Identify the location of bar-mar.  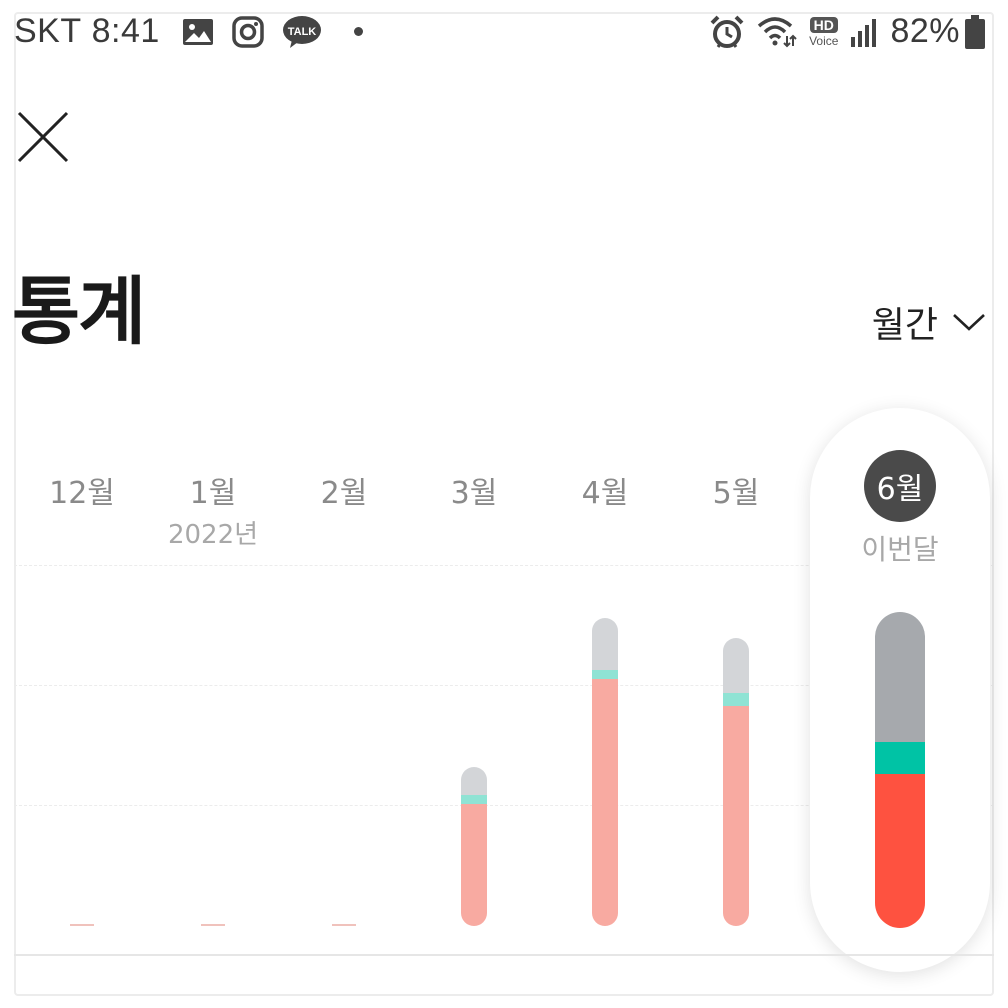
(474, 846).